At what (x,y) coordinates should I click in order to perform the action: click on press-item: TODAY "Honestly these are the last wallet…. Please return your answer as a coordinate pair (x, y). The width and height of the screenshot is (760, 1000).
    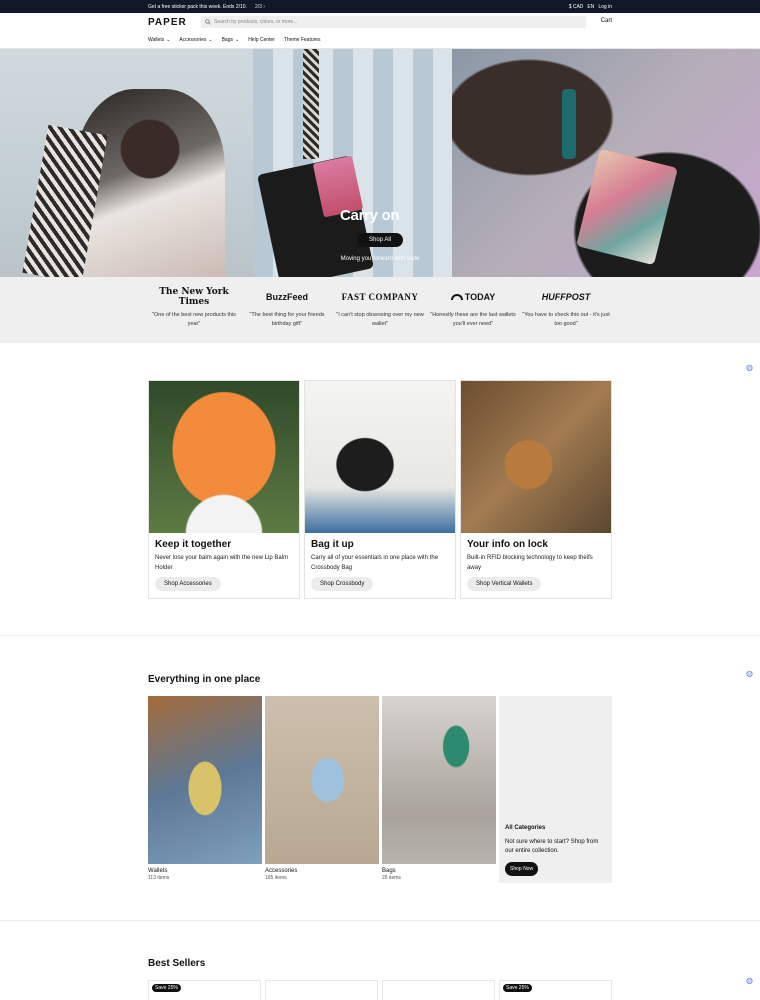
    Looking at the image, I should click on (473, 316).